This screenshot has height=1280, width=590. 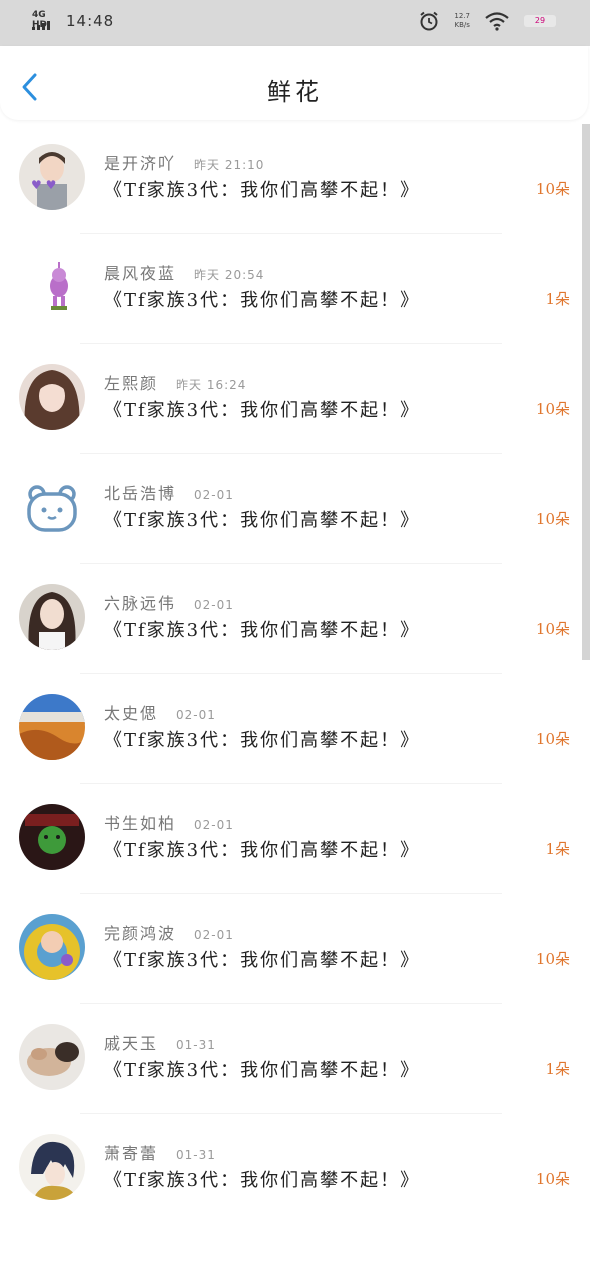 I want to click on list-item: 六脉远伟 02-01 《Tf家族3代：我你们高攀不起！》 10朵, so click(x=291, y=619).